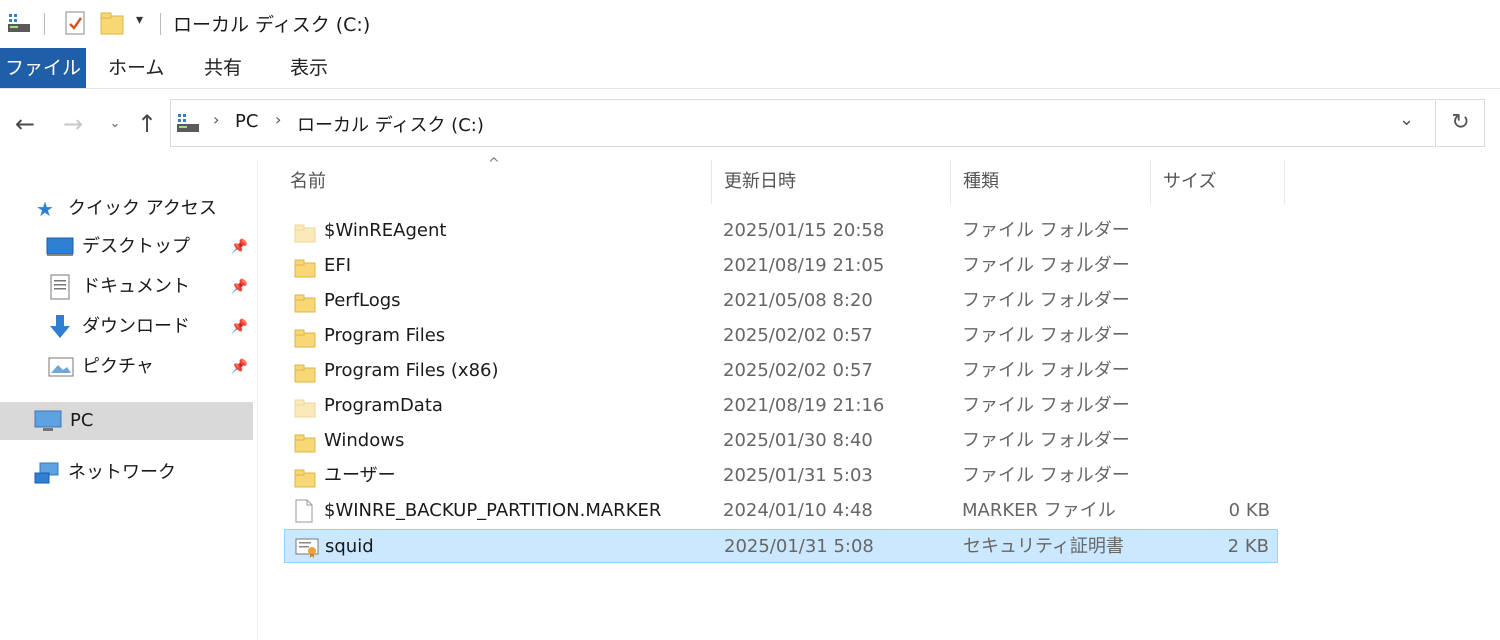  I want to click on file-row: EFI 2021/08/19 21:05 ファイル フォルダー, so click(781, 266).